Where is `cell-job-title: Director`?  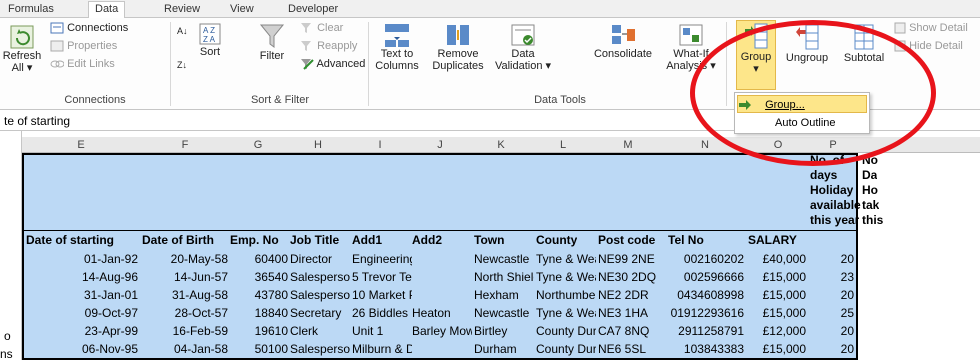
cell-job-title: Director is located at coordinates (320, 259).